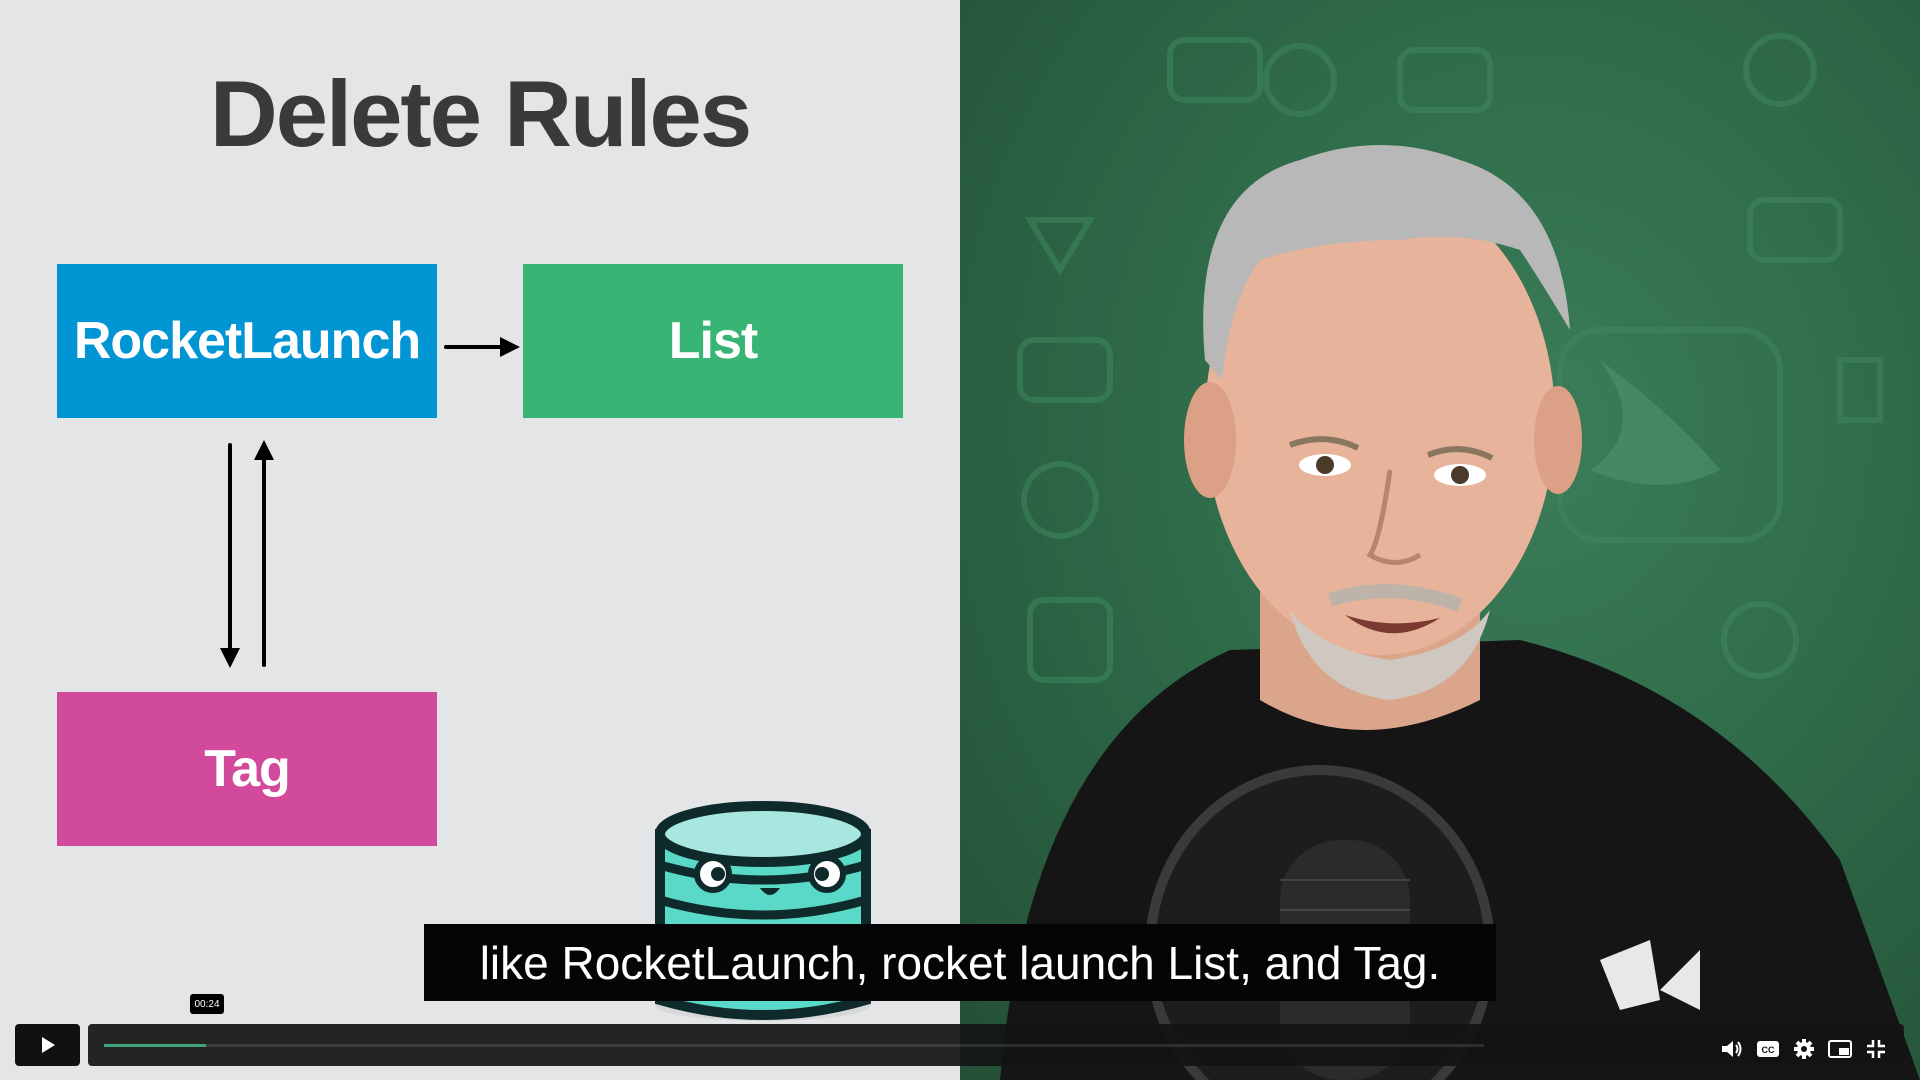 This screenshot has height=1080, width=1920. Describe the element at coordinates (482, 347) in the screenshot. I see `arrow-rocket-to-list` at that location.